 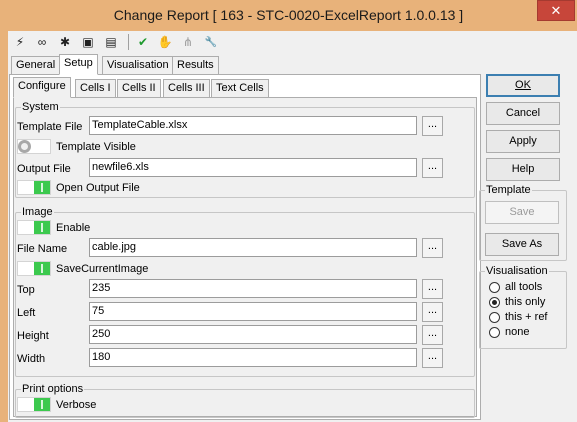 I want to click on close-button: ✕, so click(x=556, y=10).